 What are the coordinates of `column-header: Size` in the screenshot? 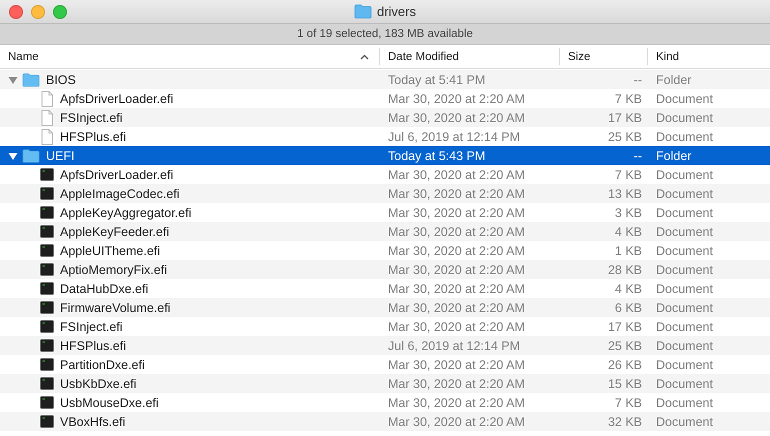 It's located at (604, 56).